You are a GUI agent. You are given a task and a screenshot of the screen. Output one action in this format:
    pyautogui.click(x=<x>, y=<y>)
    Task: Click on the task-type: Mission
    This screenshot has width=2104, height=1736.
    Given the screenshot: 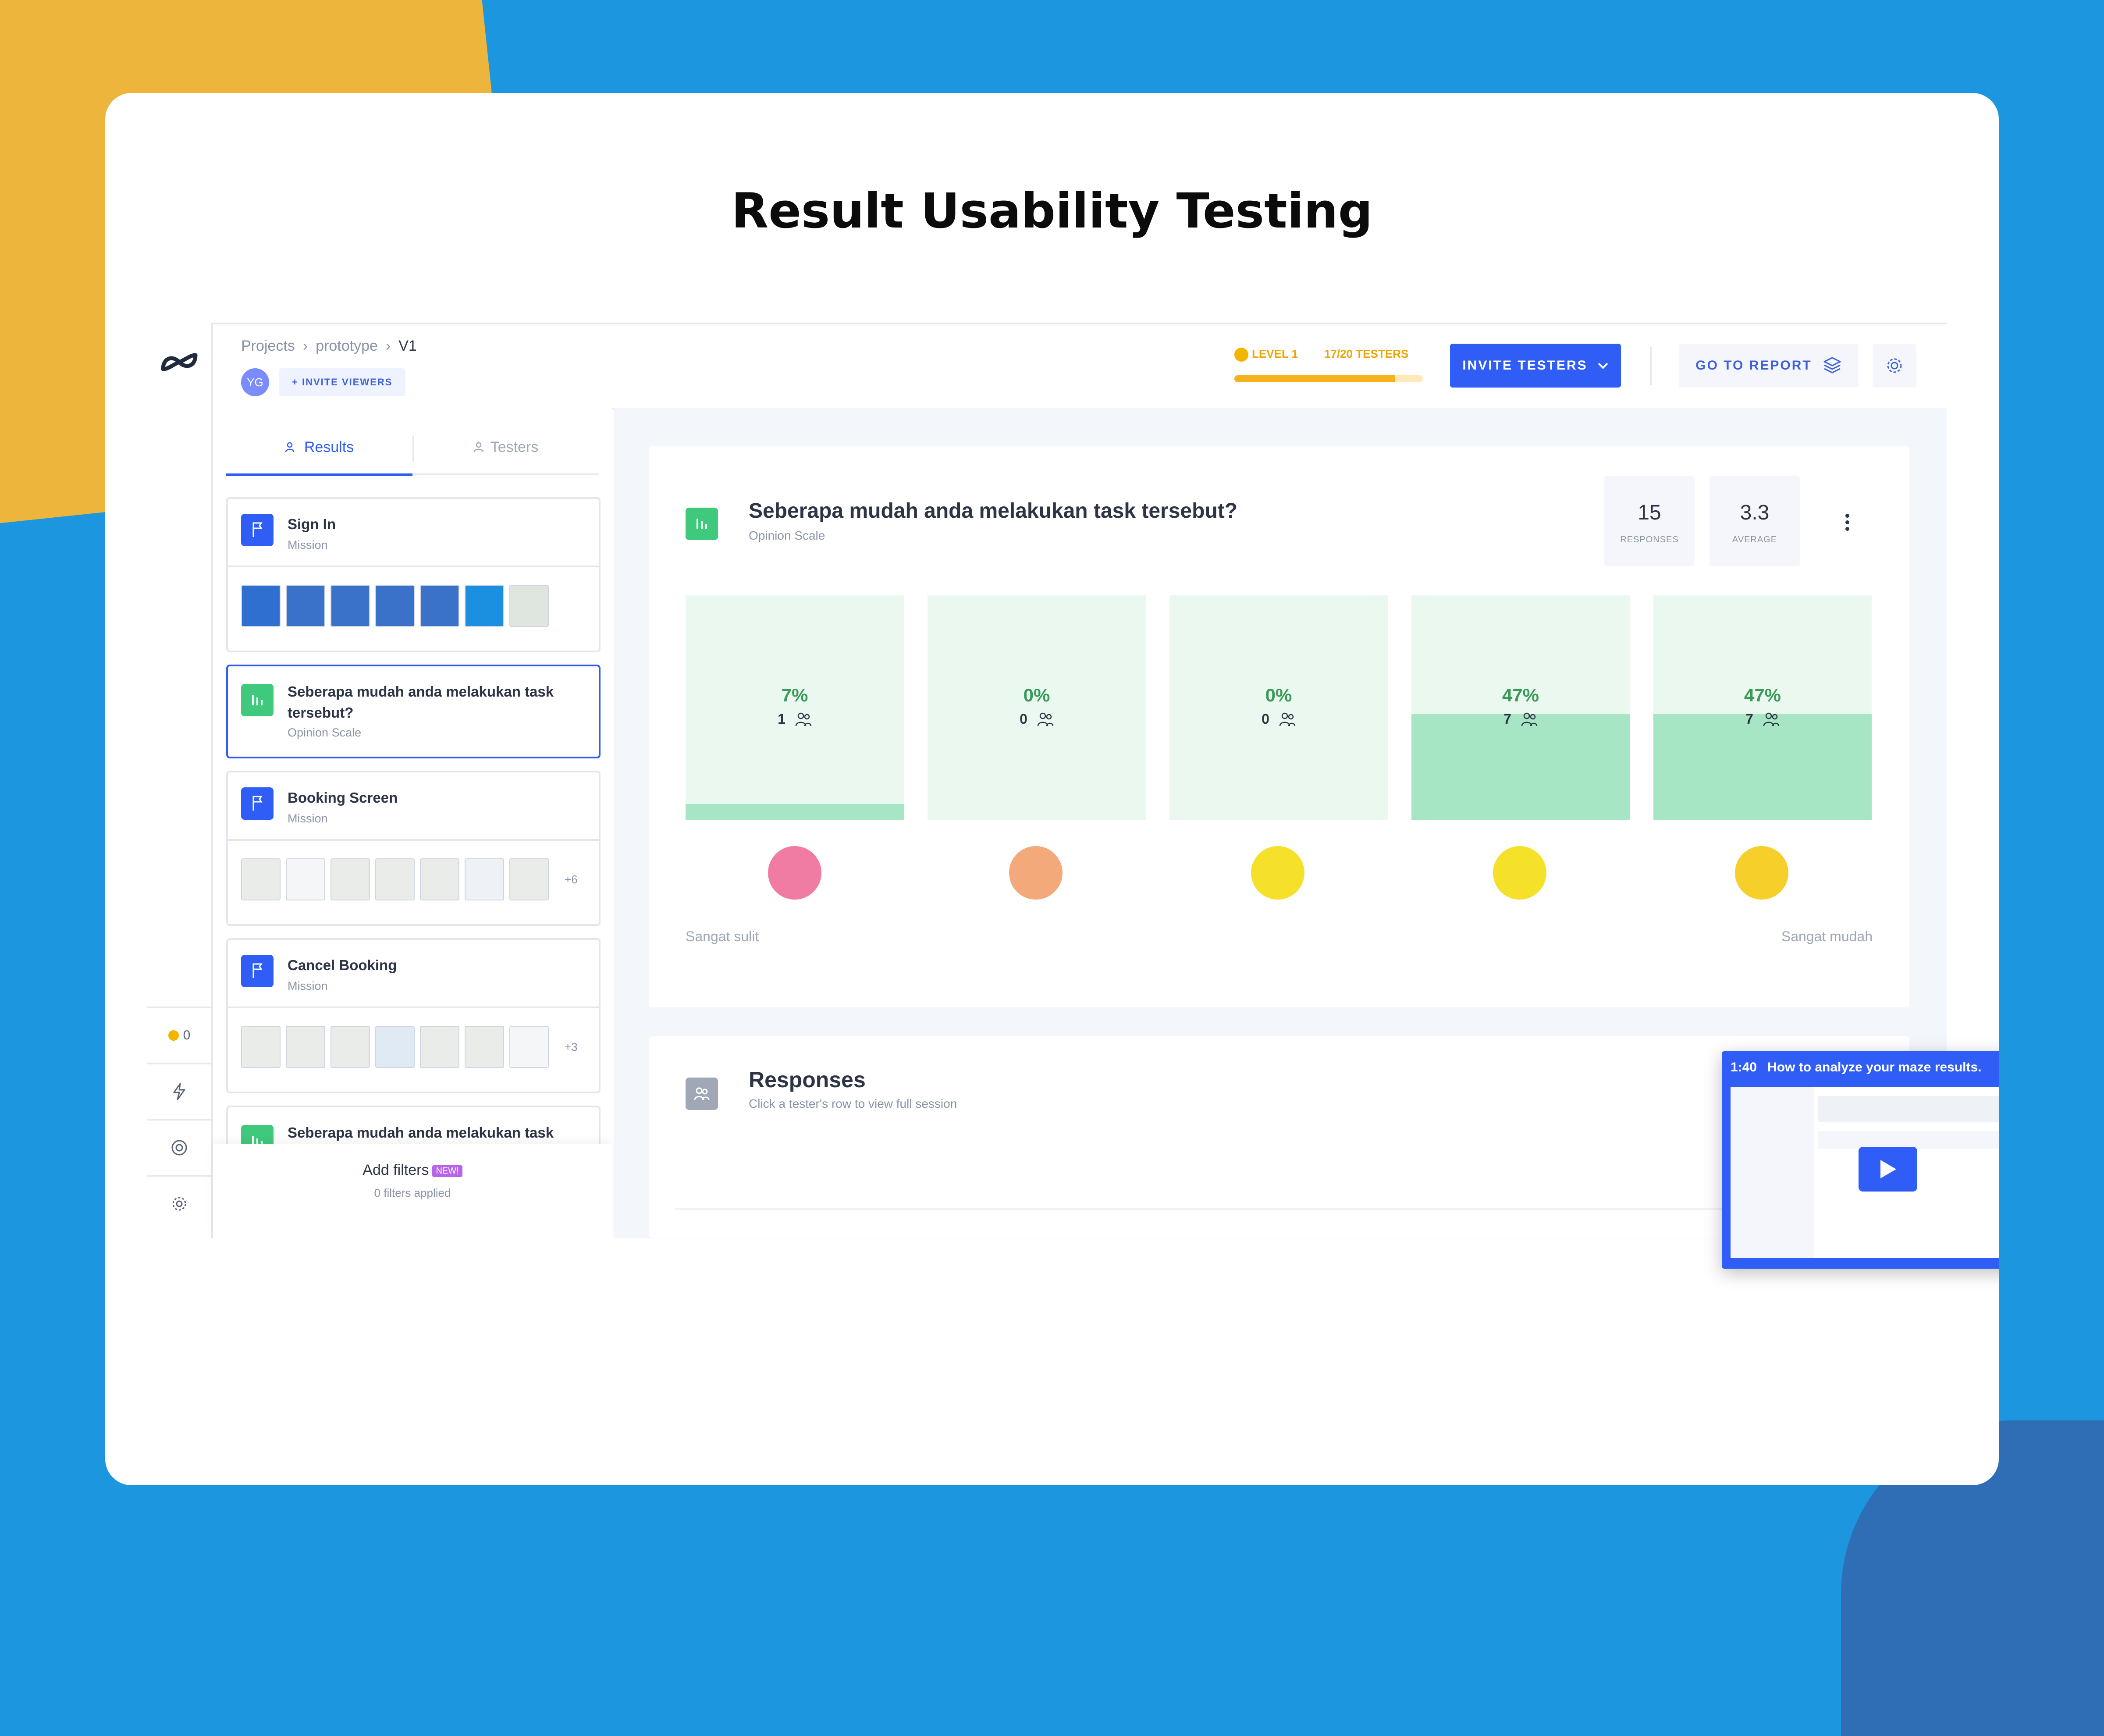 What is the action you would take?
    pyautogui.click(x=308, y=986)
    